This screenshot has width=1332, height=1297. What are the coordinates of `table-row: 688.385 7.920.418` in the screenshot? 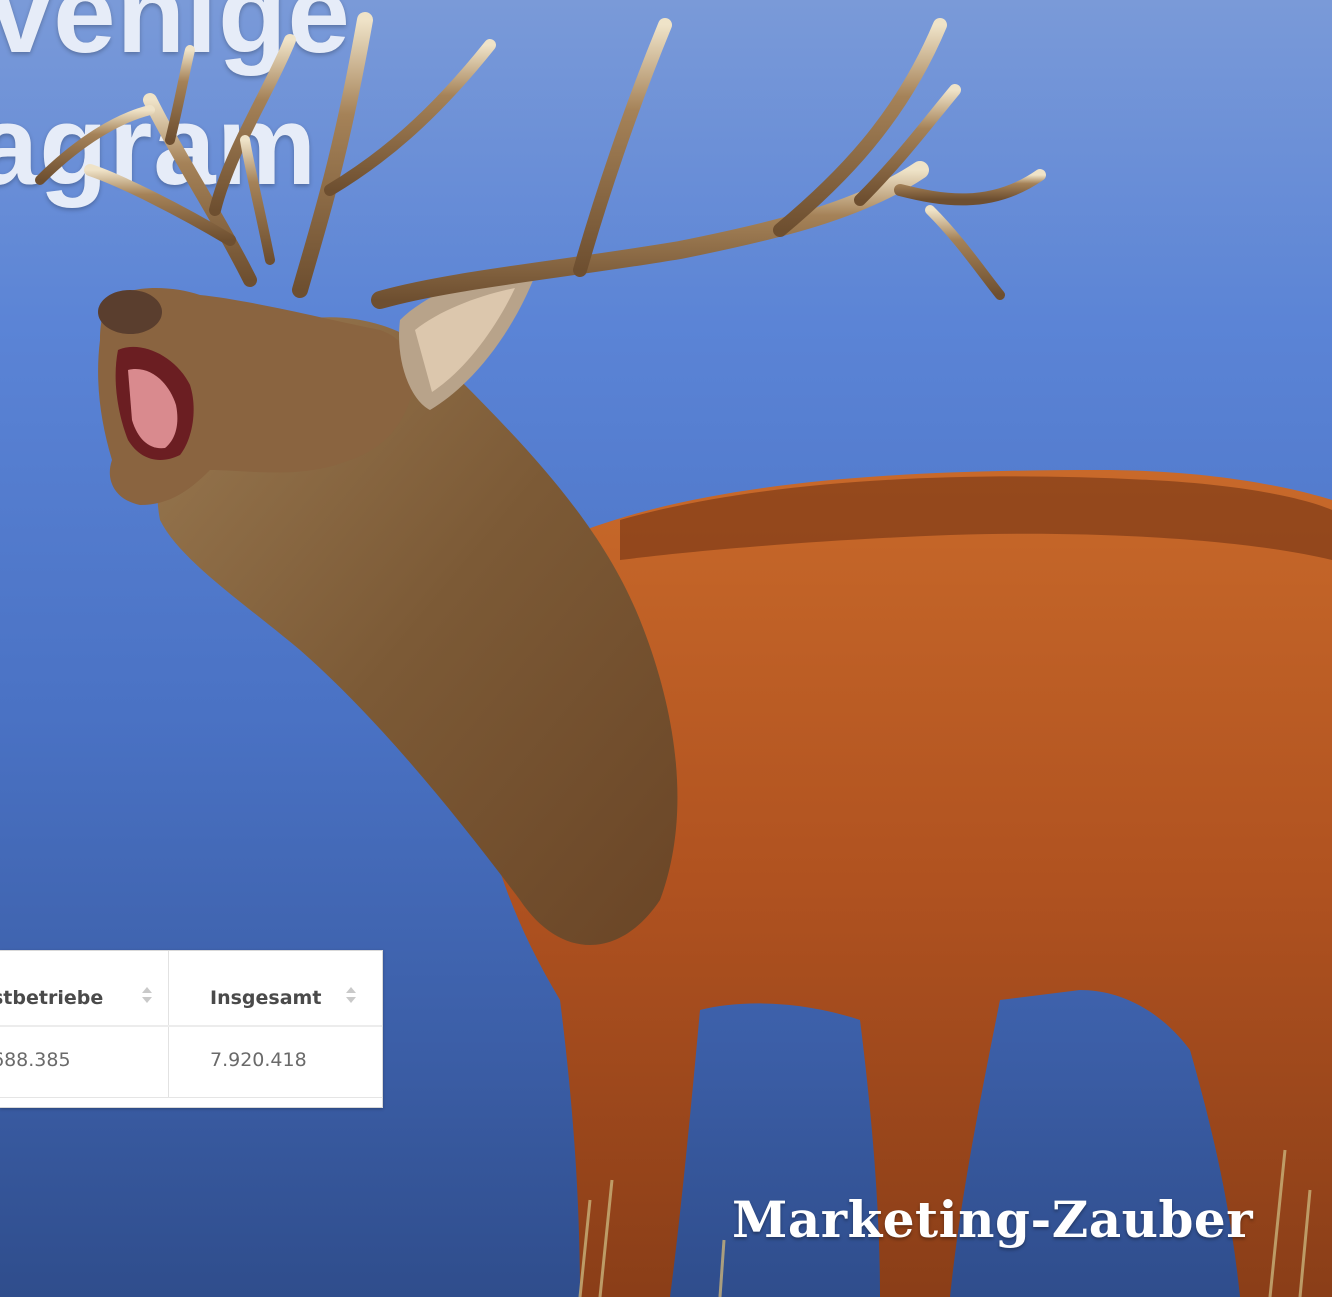 It's located at (191, 1062).